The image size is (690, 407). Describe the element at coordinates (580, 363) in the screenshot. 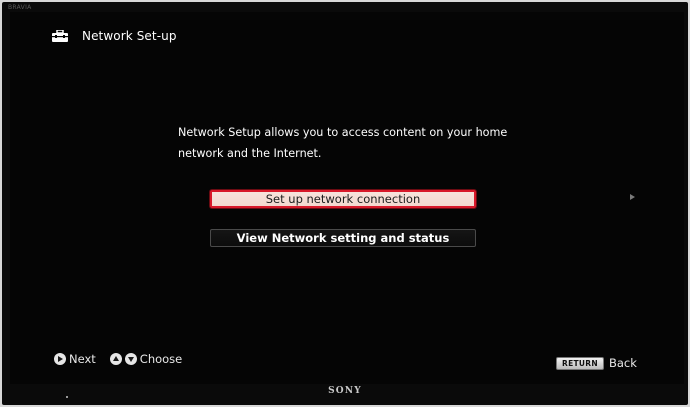

I see `return-key-badge: RETURN` at that location.